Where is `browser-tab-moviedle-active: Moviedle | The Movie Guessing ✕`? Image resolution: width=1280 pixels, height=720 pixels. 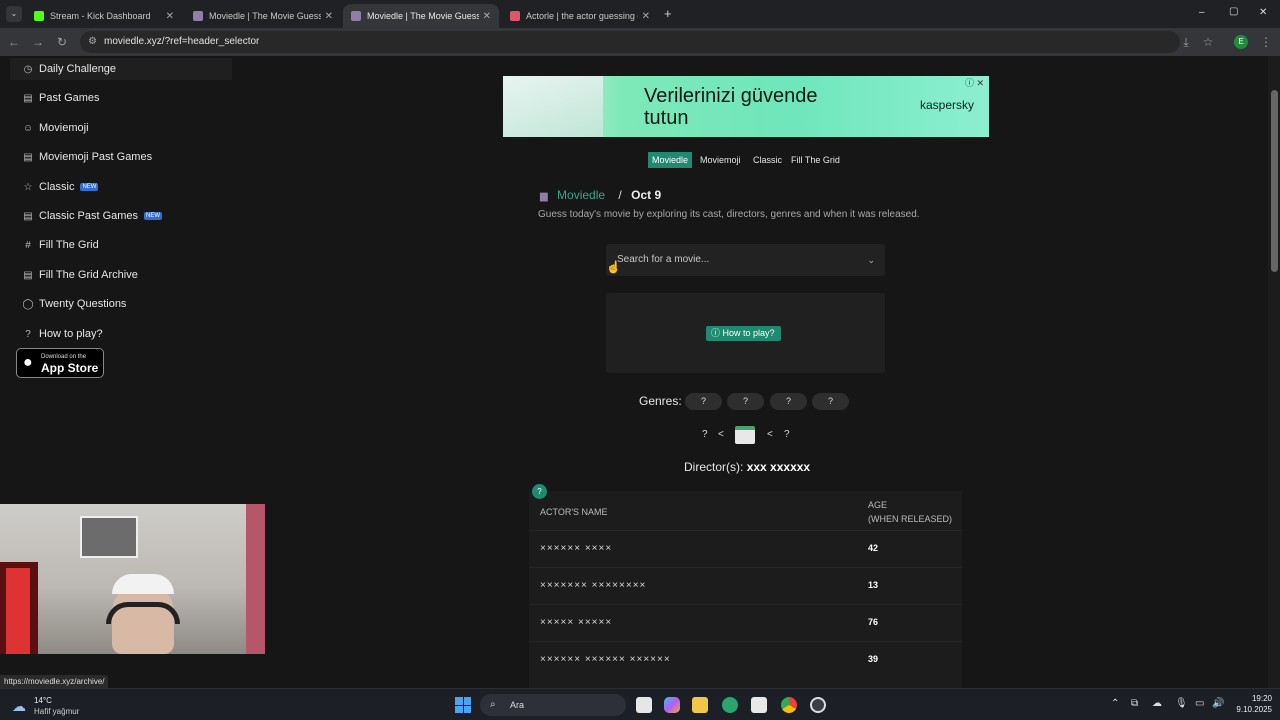 browser-tab-moviedle-active: Moviedle | The Movie Guessing ✕ is located at coordinates (421, 16).